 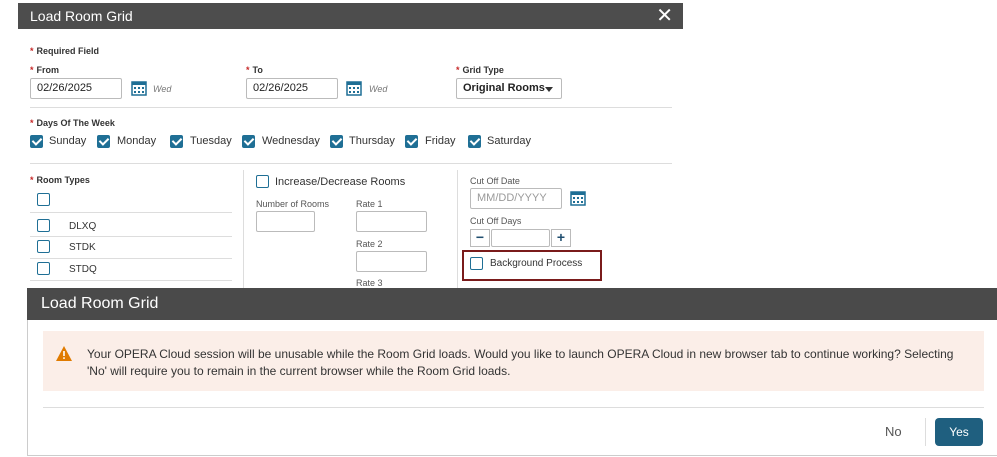 I want to click on yes-button: Yes, so click(x=959, y=432).